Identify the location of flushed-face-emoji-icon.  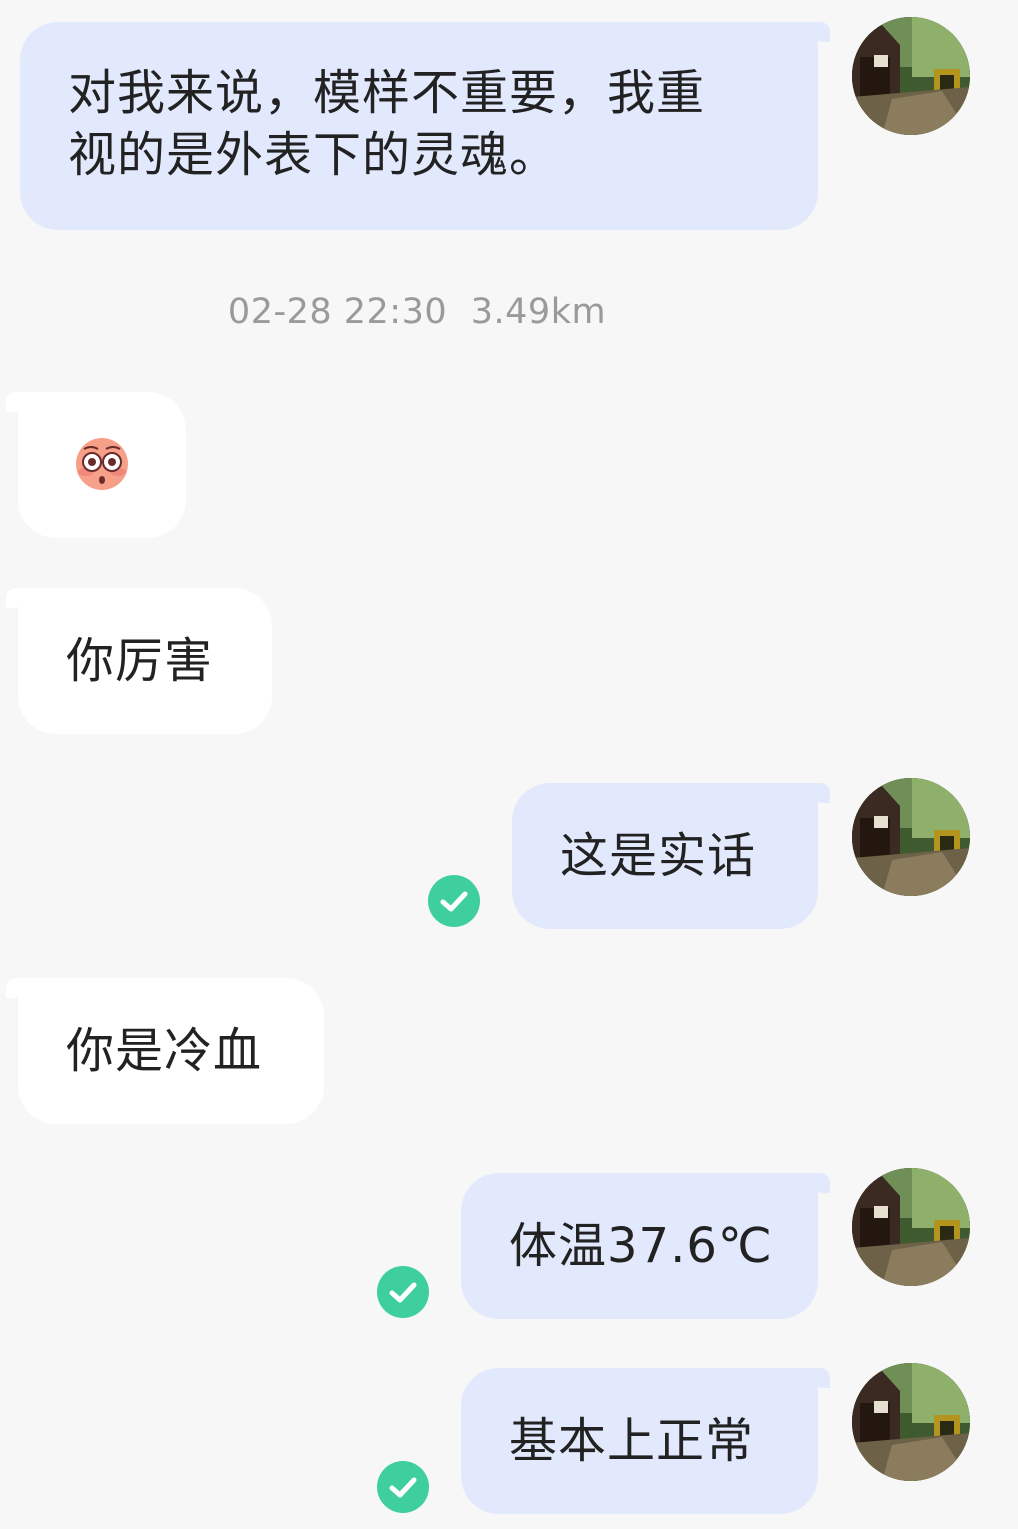
(102, 466).